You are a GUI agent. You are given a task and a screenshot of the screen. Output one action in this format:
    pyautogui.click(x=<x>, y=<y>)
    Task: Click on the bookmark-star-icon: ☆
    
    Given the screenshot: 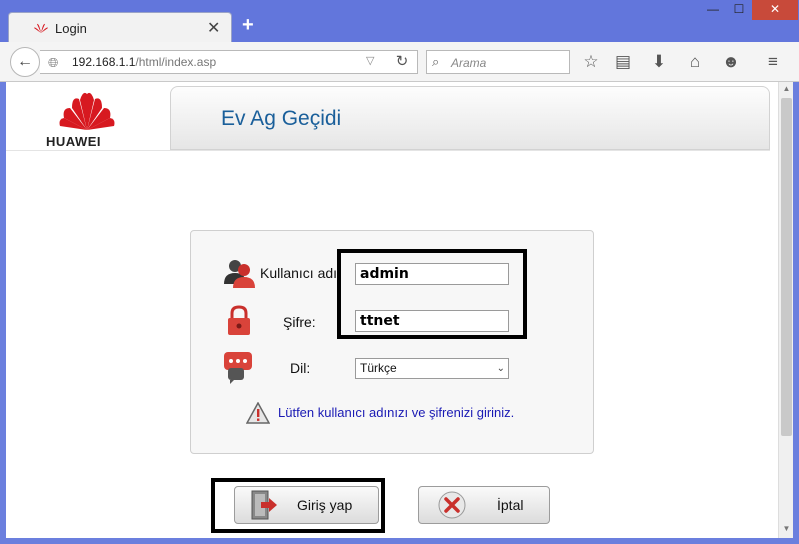 What is the action you would take?
    pyautogui.click(x=591, y=63)
    